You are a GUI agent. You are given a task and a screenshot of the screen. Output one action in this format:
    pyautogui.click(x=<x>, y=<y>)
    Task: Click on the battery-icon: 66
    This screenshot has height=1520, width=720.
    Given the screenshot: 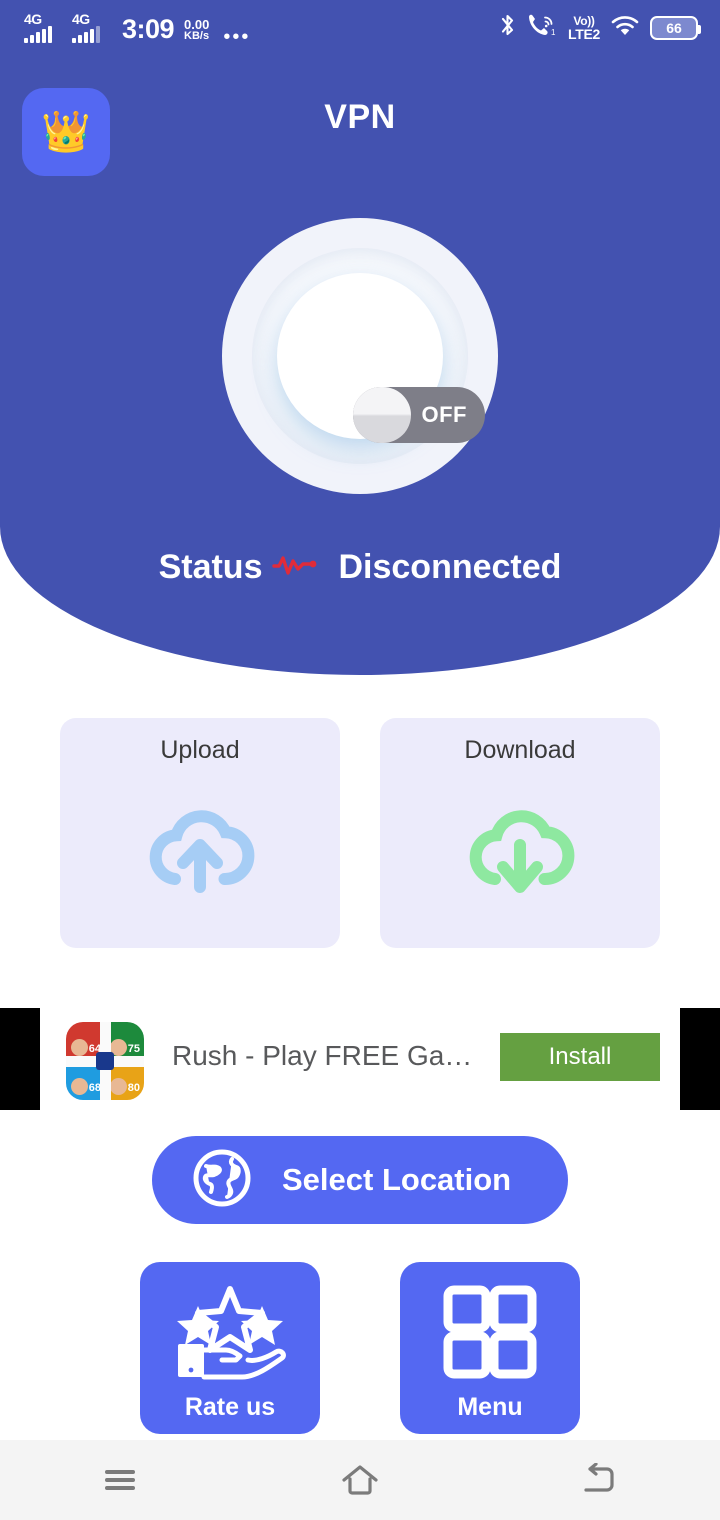 What is the action you would take?
    pyautogui.click(x=675, y=28)
    